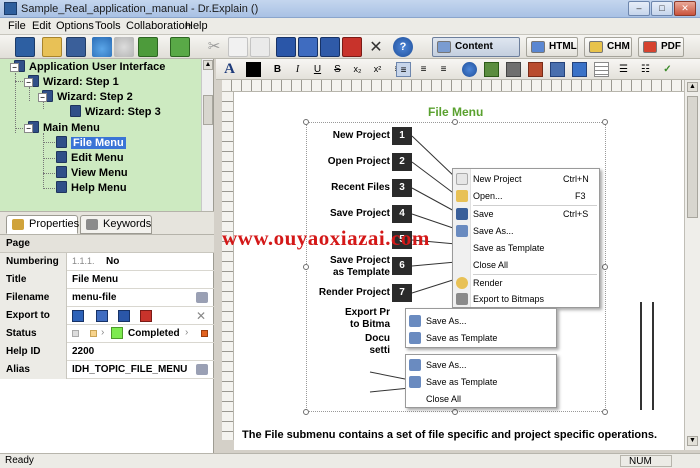 The image size is (700, 468). What do you see at coordinates (238, 47) in the screenshot?
I see `copy-icon` at bounding box center [238, 47].